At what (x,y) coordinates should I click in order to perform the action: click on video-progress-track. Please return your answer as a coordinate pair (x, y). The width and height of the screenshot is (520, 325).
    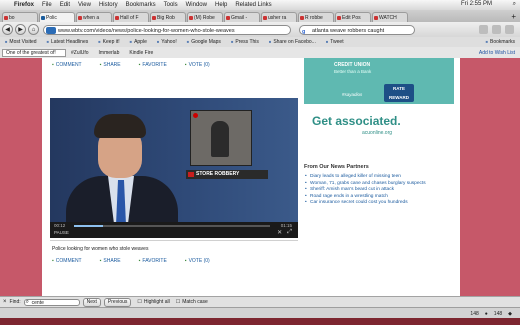
    Looking at the image, I should click on (172, 226).